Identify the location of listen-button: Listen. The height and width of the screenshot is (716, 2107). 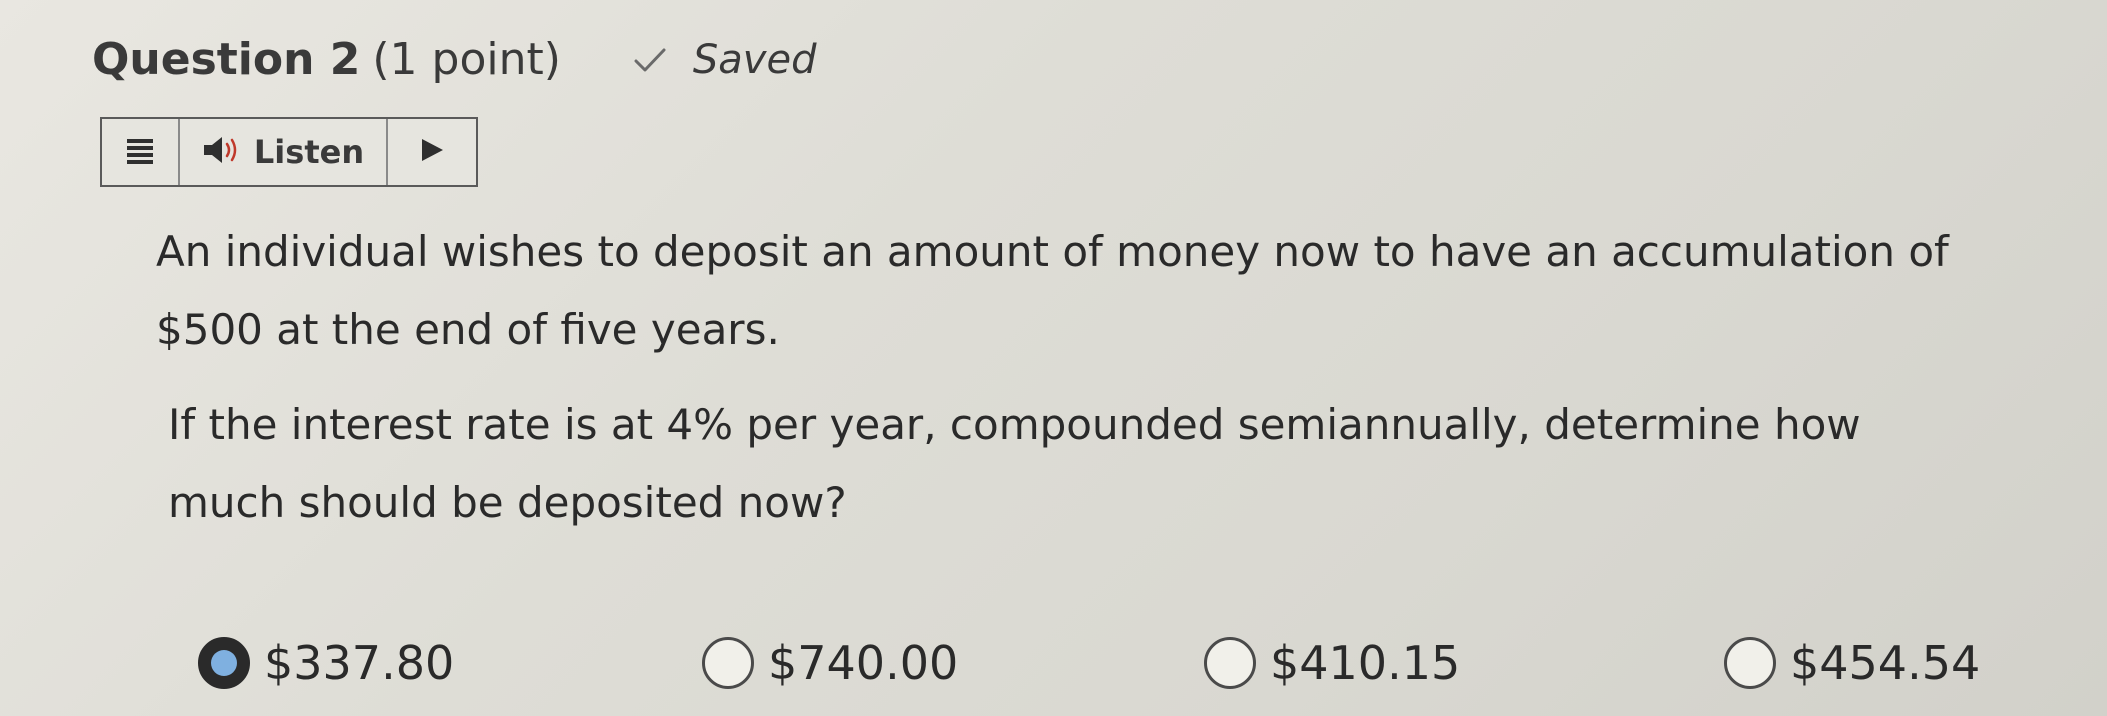
(284, 152).